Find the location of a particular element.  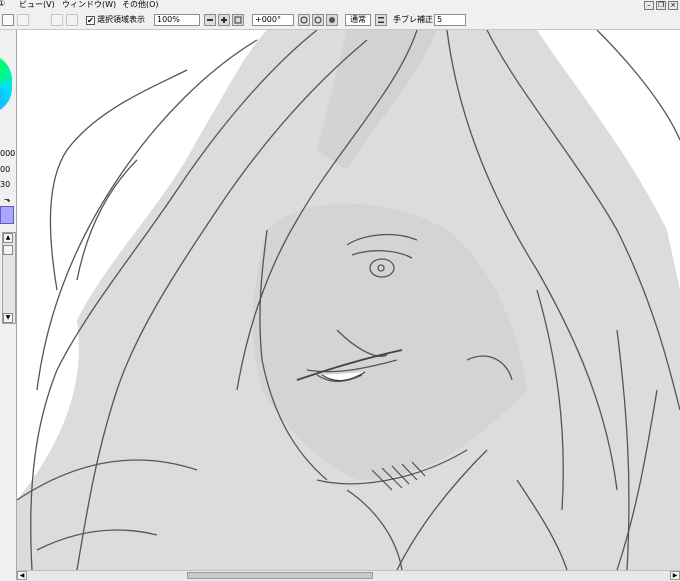

color-wheel is located at coordinates (6, 84).